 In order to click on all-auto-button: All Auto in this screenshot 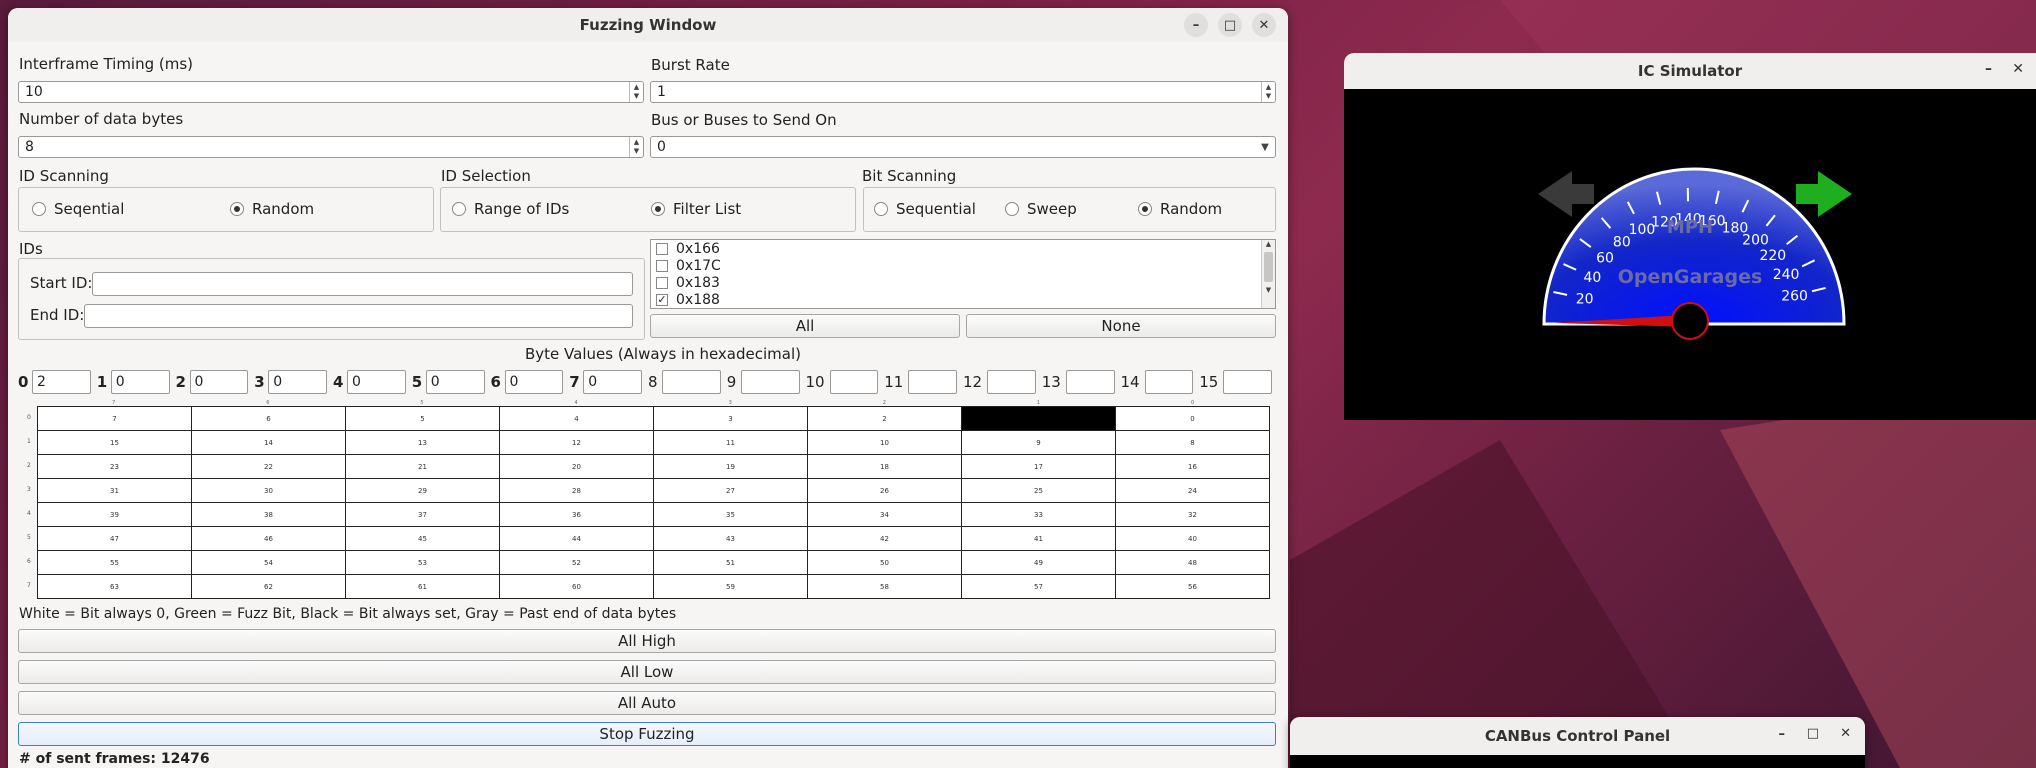, I will do `click(647, 703)`.